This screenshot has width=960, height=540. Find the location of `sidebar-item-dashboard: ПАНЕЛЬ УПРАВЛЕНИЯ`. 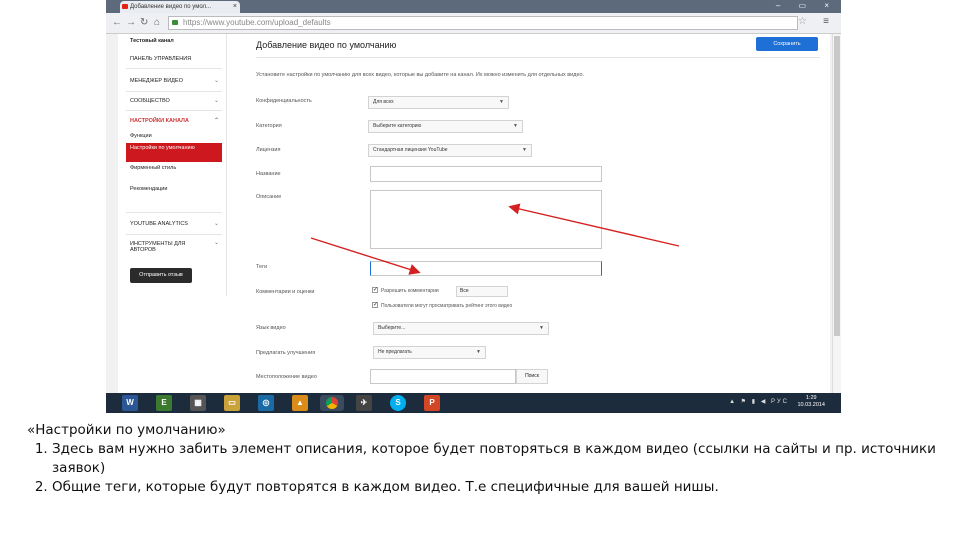

sidebar-item-dashboard: ПАНЕЛЬ УПРАВЛЕНИЯ is located at coordinates (160, 59).